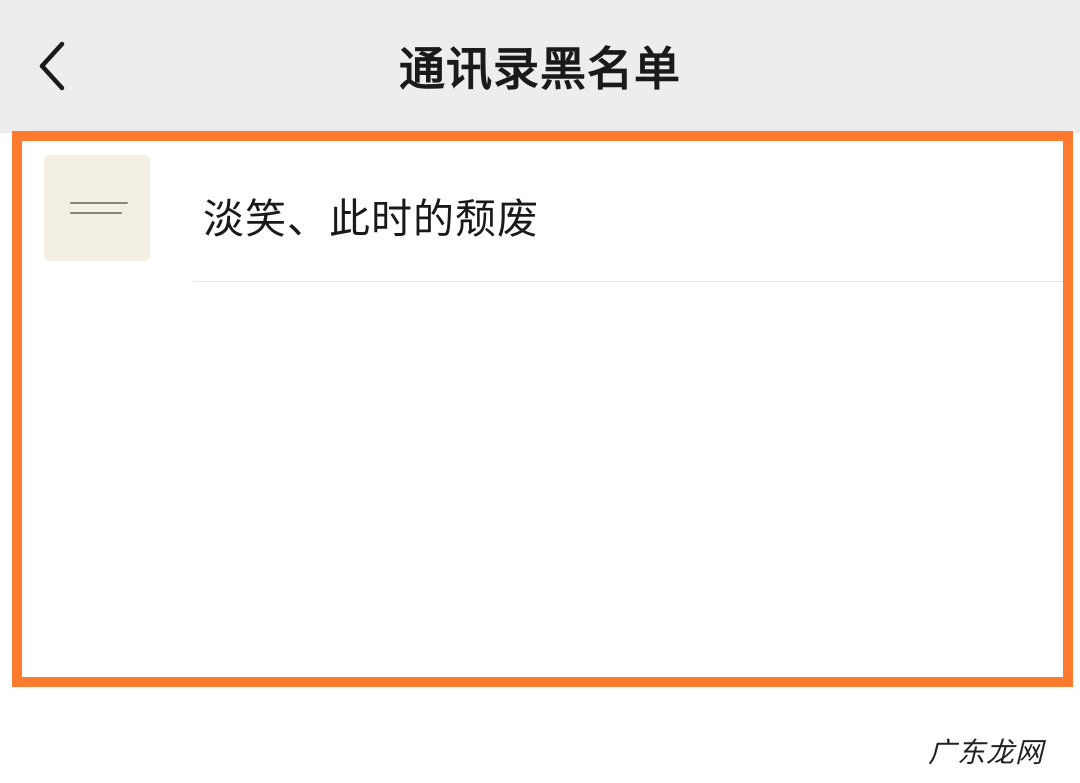  I want to click on list-divider, so click(628, 281).